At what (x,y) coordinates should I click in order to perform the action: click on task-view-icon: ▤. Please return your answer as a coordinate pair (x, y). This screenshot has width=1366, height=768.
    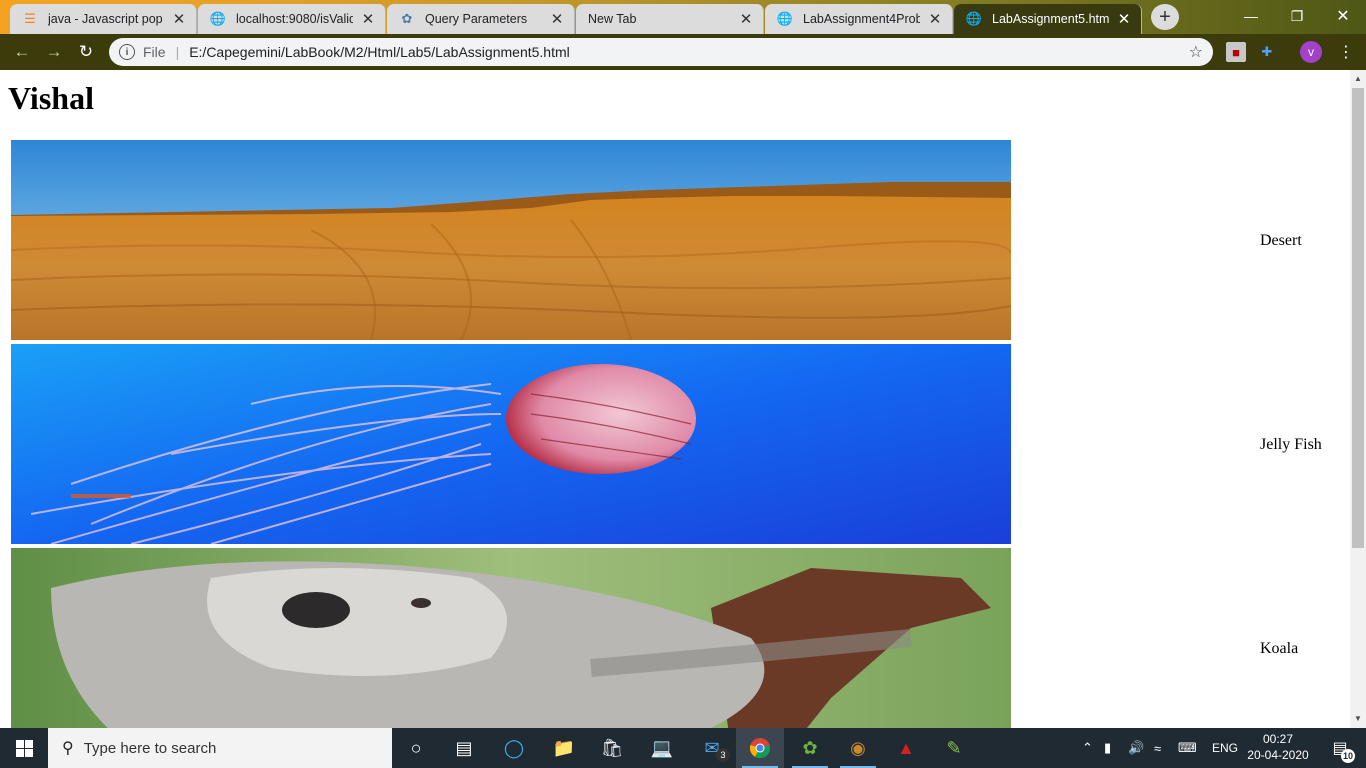
    Looking at the image, I should click on (464, 748).